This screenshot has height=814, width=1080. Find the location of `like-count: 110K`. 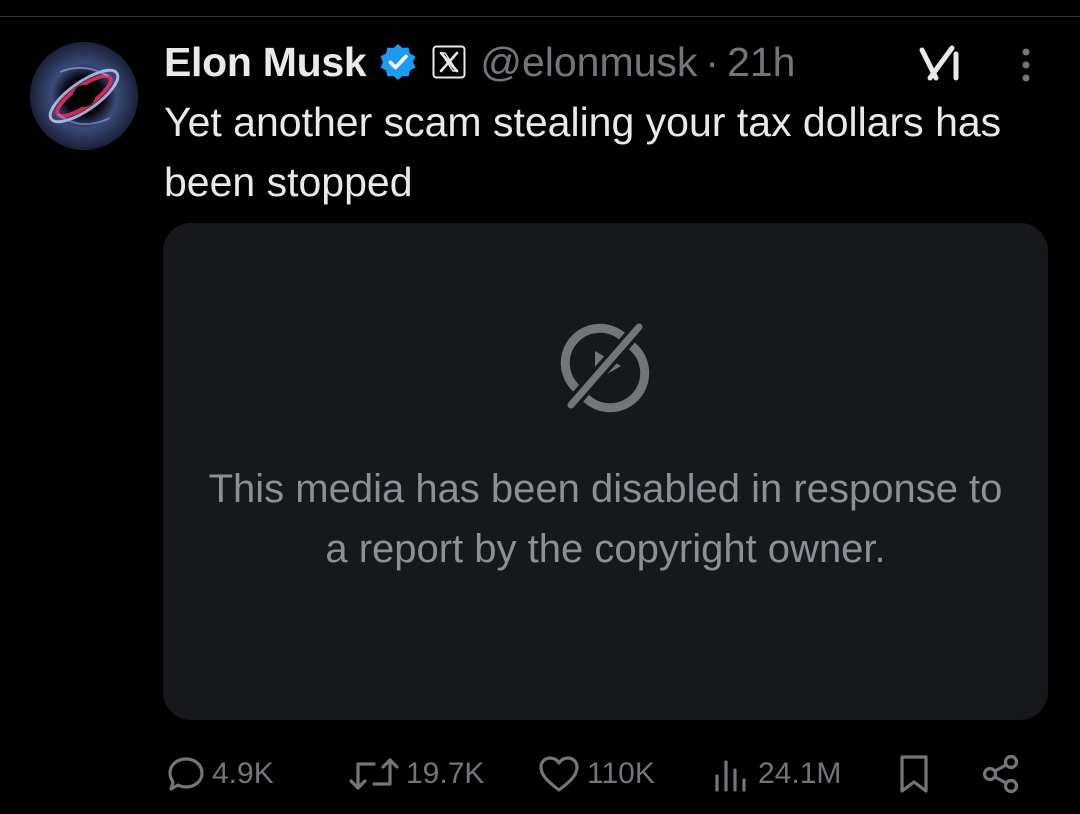

like-count: 110K is located at coordinates (621, 773).